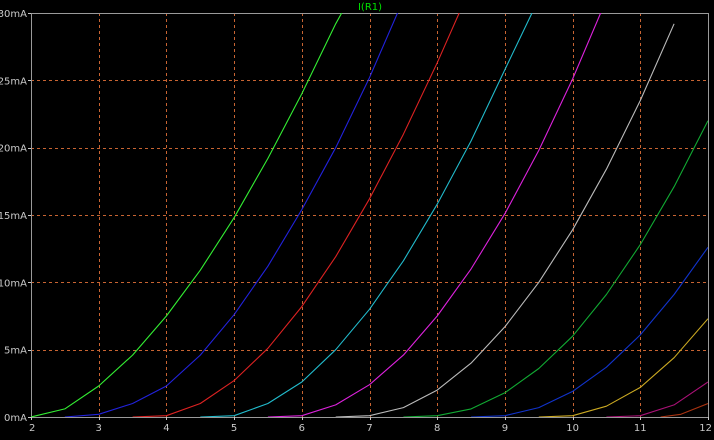 The image size is (714, 440). What do you see at coordinates (15, 418) in the screenshot?
I see `y-tick-label: 0mA` at bounding box center [15, 418].